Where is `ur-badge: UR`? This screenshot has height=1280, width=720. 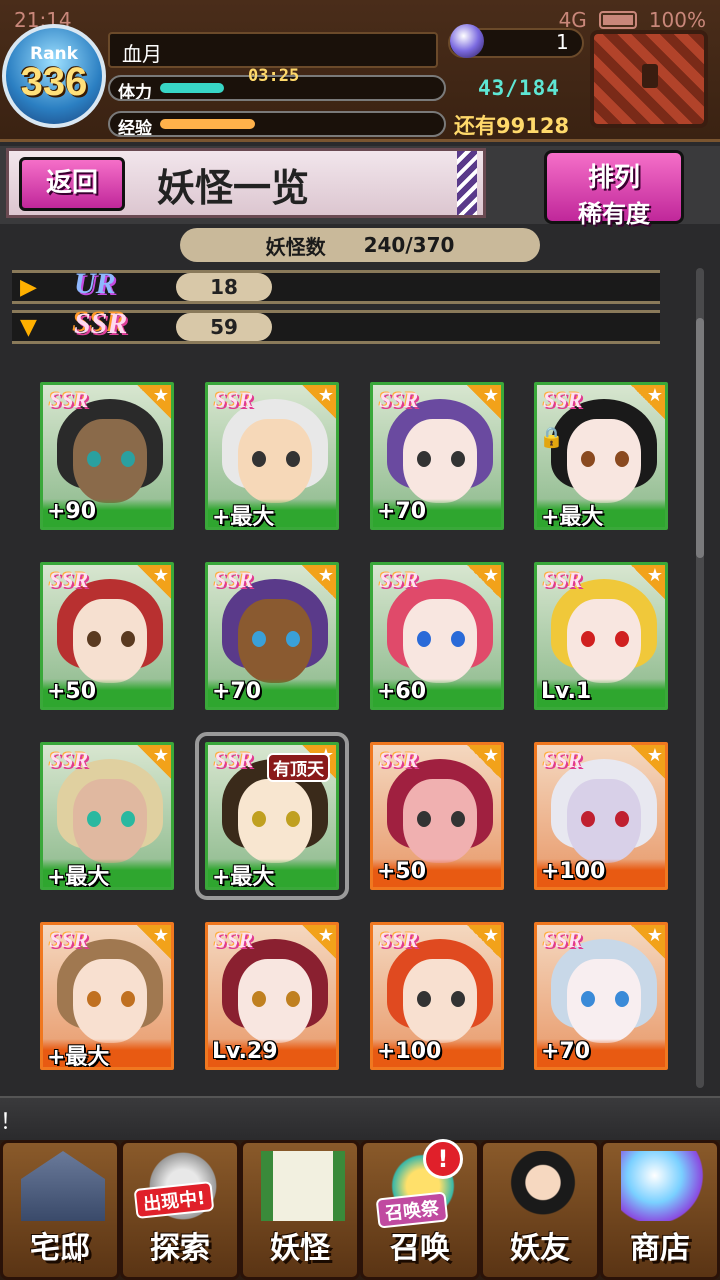 ur-badge: UR is located at coordinates (95, 283).